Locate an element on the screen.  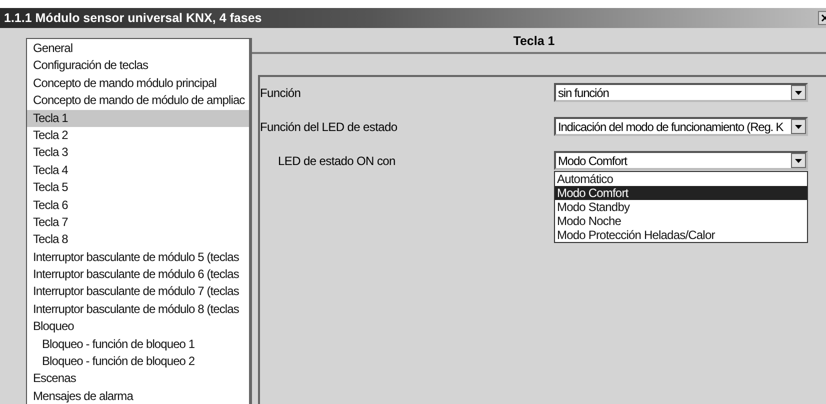
dropdown-option: Modo Comfort is located at coordinates (681, 193).